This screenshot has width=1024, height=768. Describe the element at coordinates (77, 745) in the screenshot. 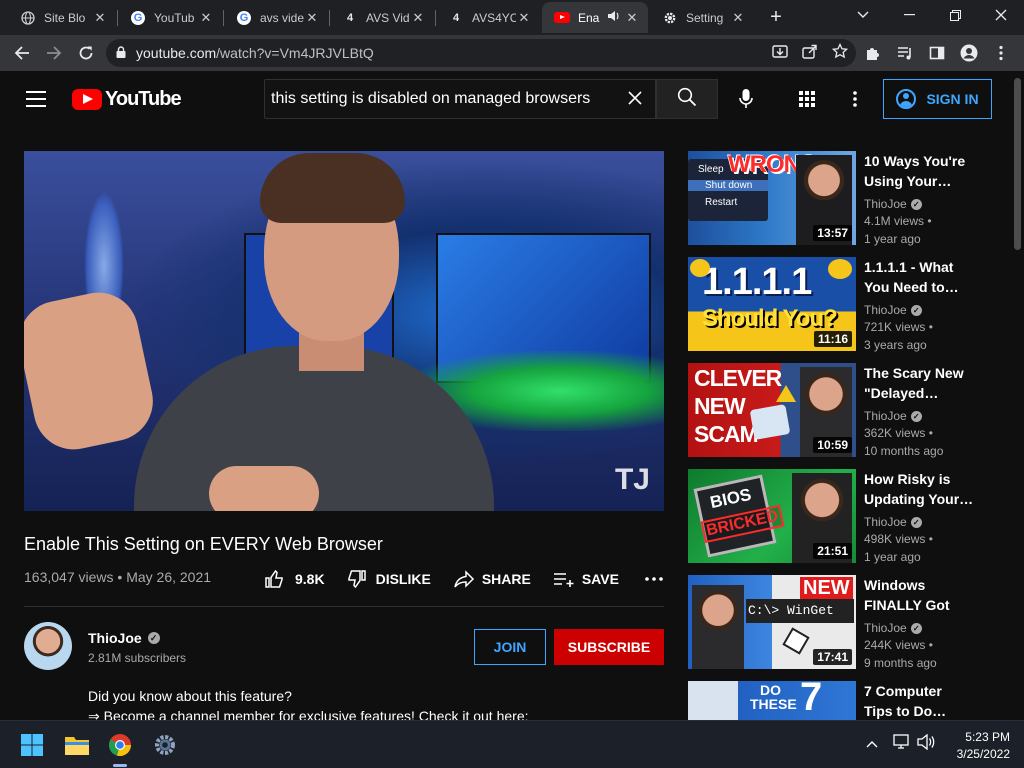

I see `file-explorer-icon` at that location.